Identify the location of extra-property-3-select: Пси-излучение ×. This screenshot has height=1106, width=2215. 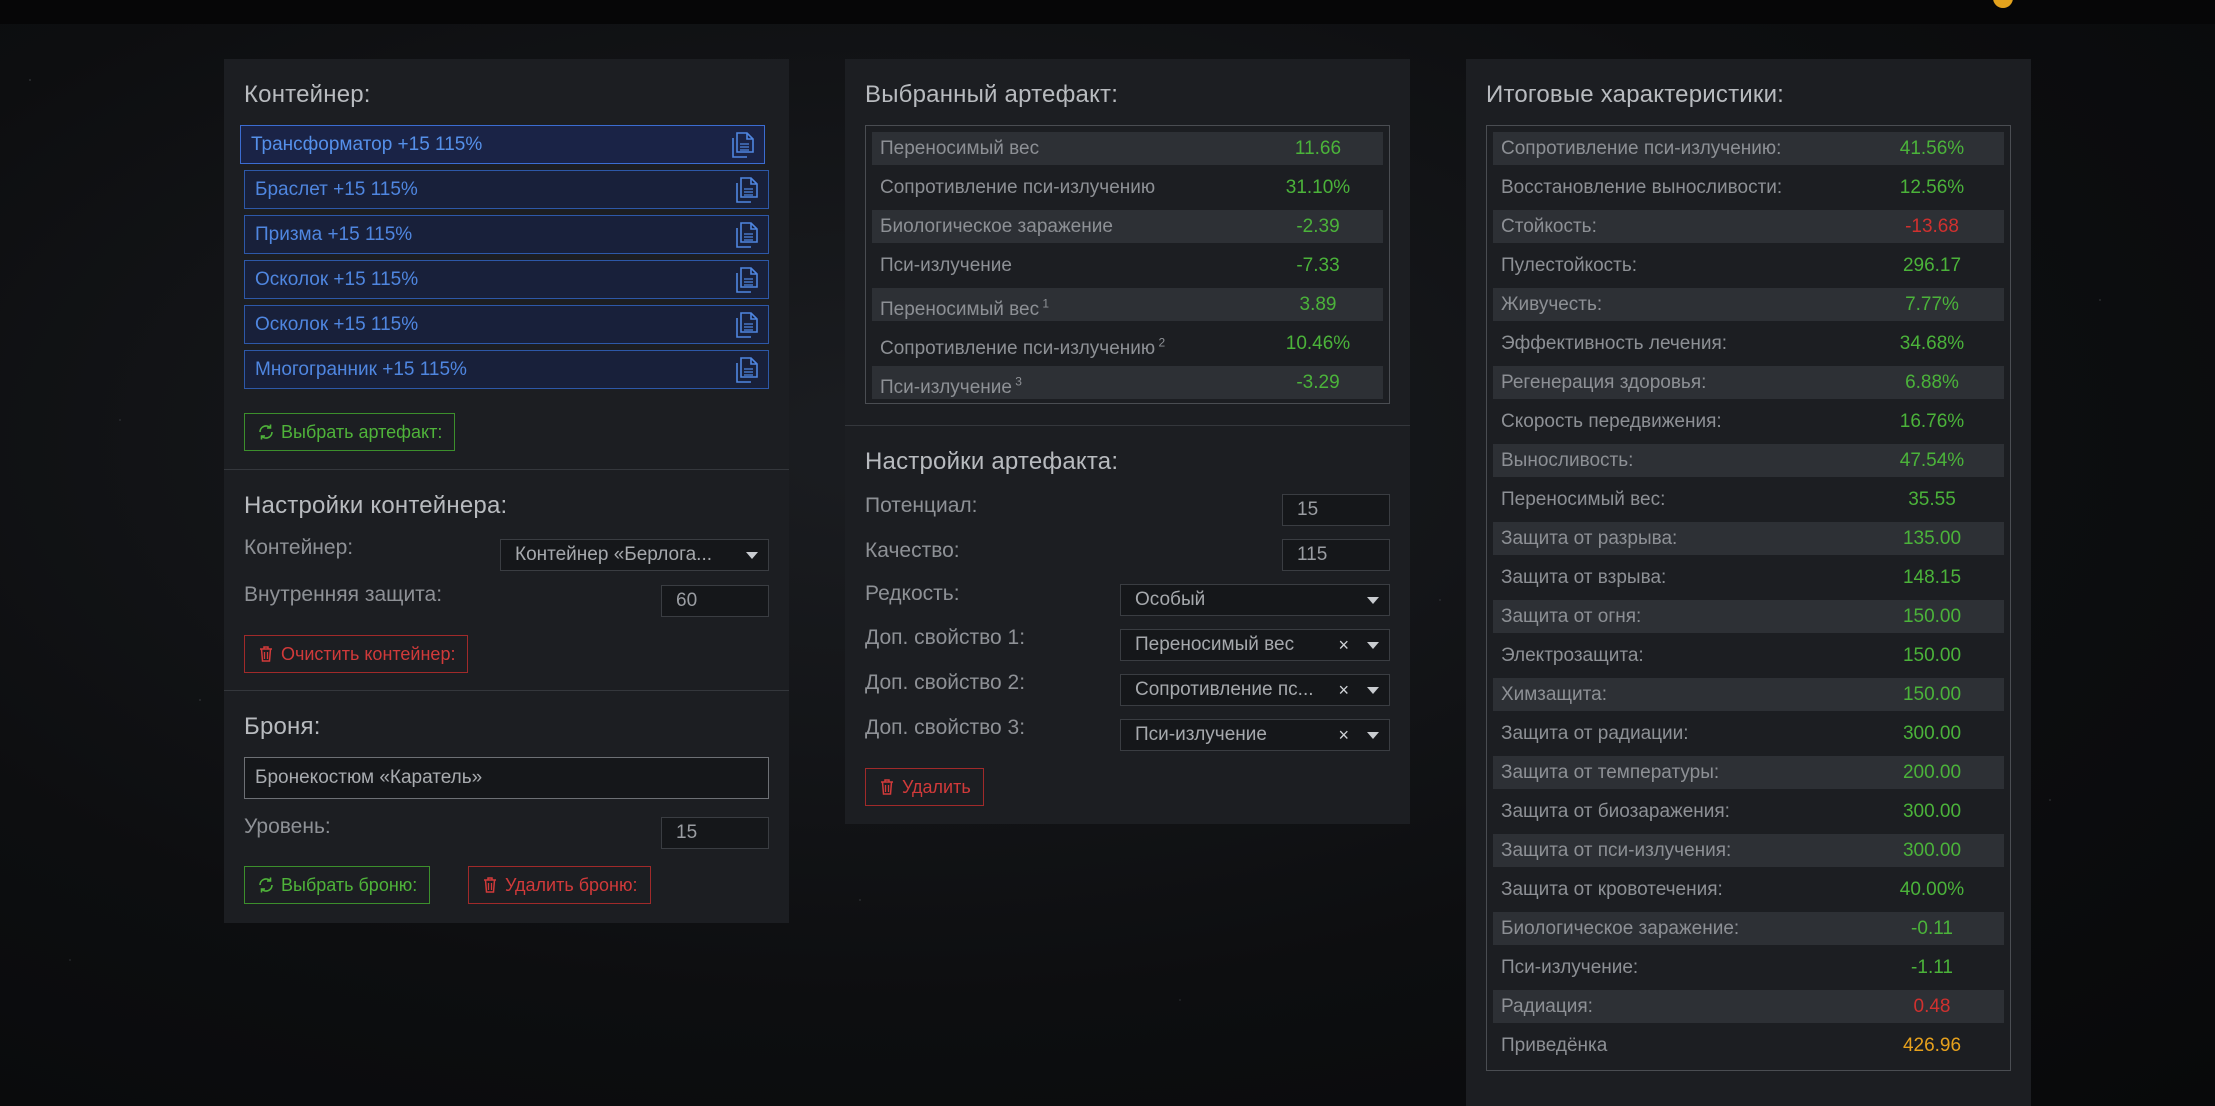
(1255, 735).